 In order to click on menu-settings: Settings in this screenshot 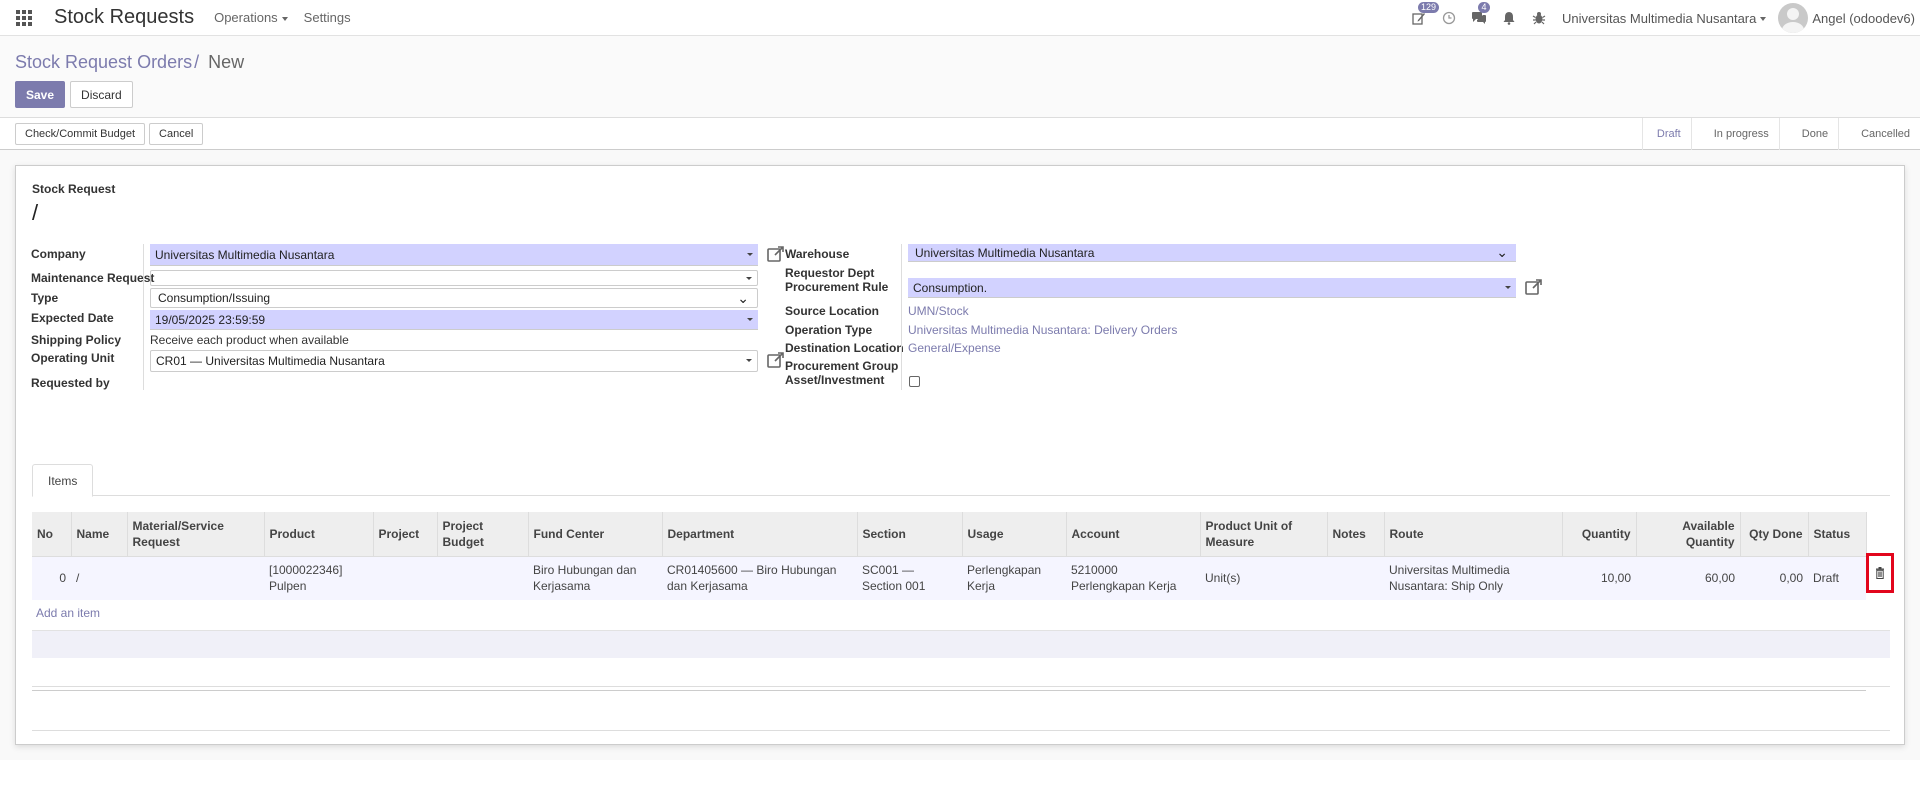, I will do `click(327, 17)`.